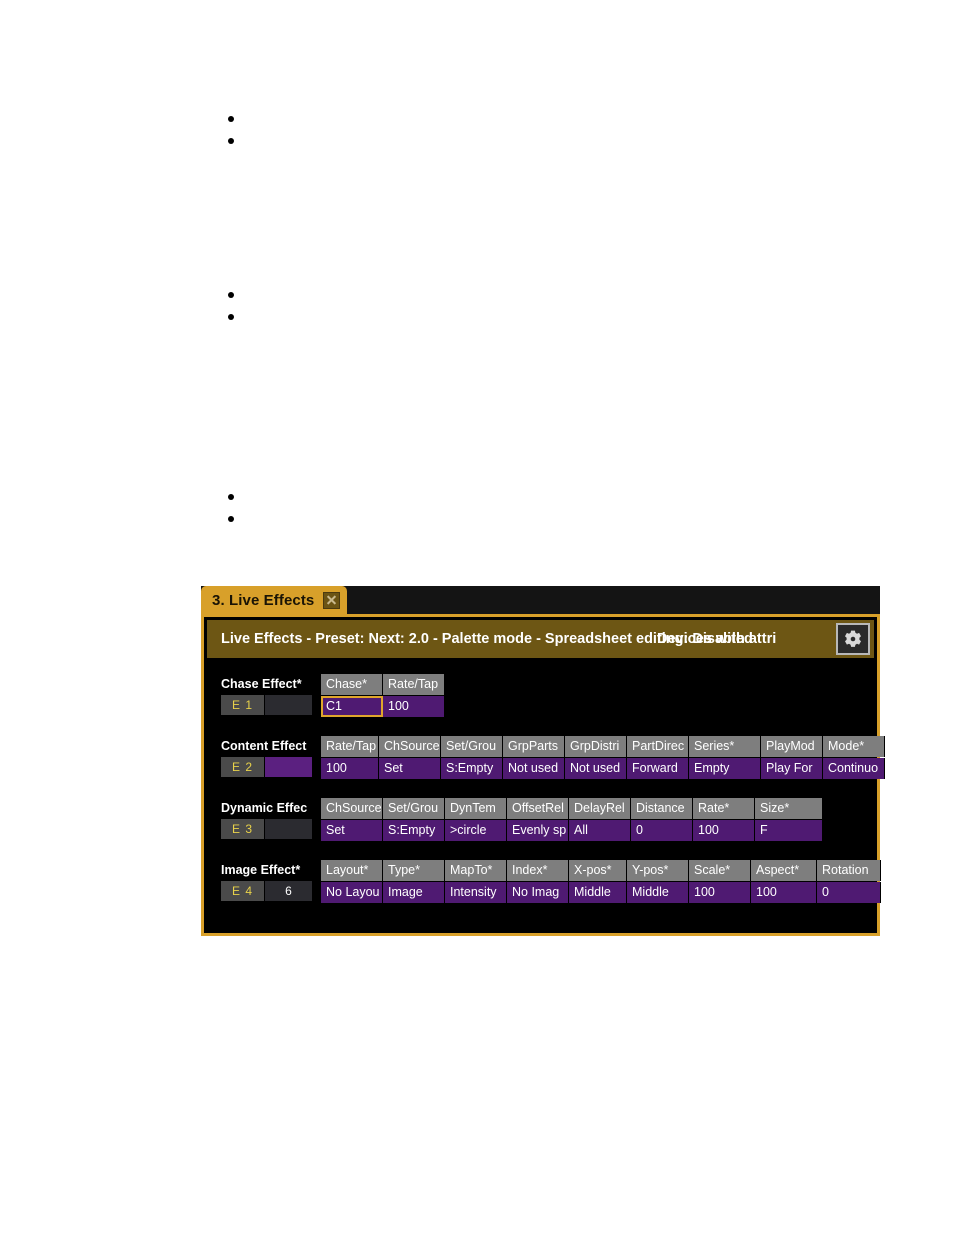 The width and height of the screenshot is (954, 1235). Describe the element at coordinates (849, 870) in the screenshot. I see `column-header: Rotation` at that location.